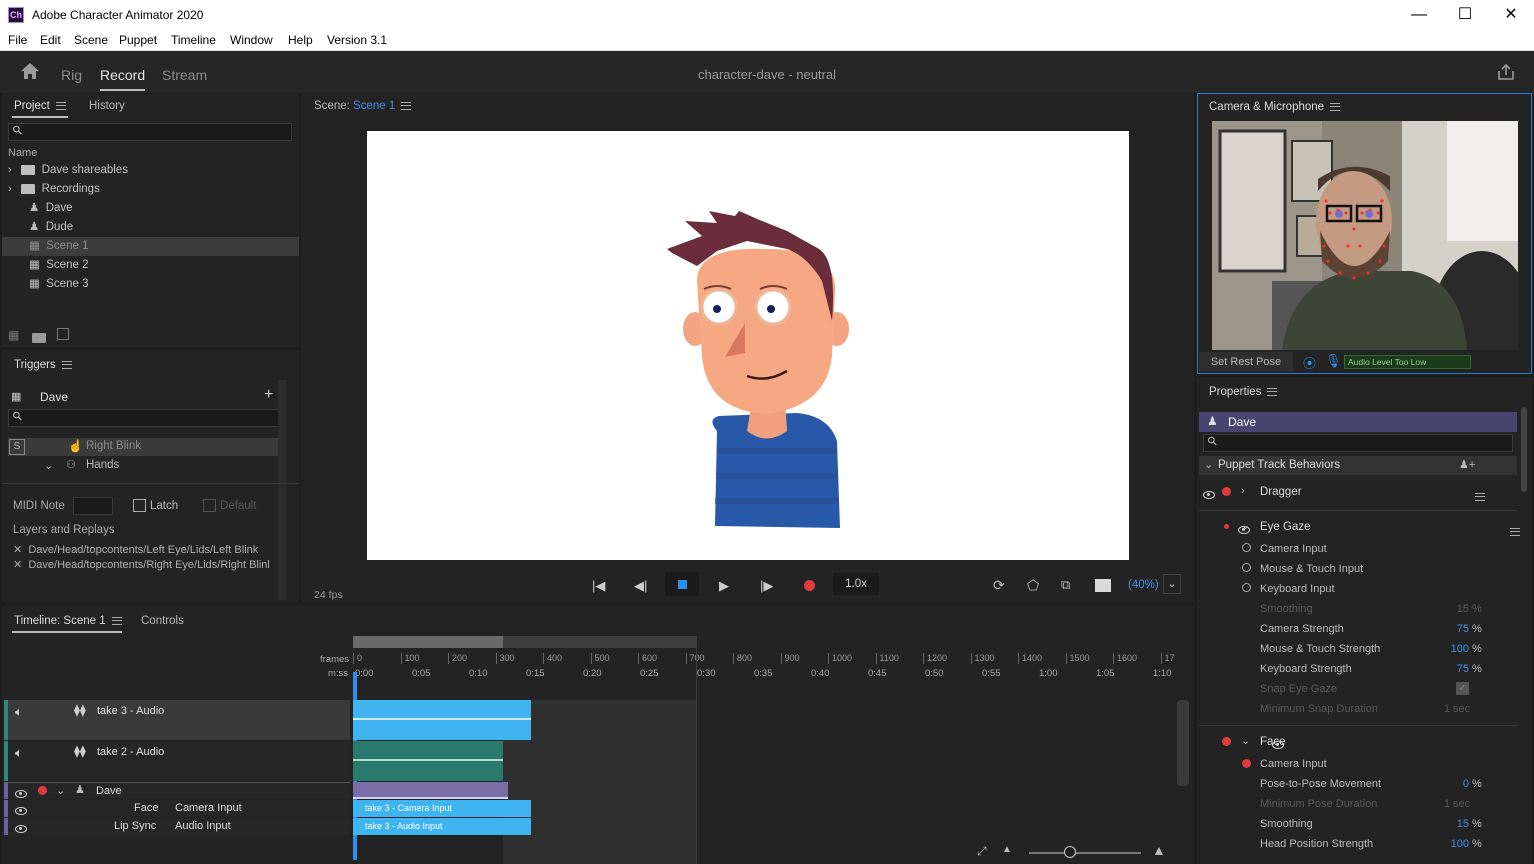 The width and height of the screenshot is (1534, 864). Describe the element at coordinates (1524, 449) in the screenshot. I see `properties-scrollbar` at that location.